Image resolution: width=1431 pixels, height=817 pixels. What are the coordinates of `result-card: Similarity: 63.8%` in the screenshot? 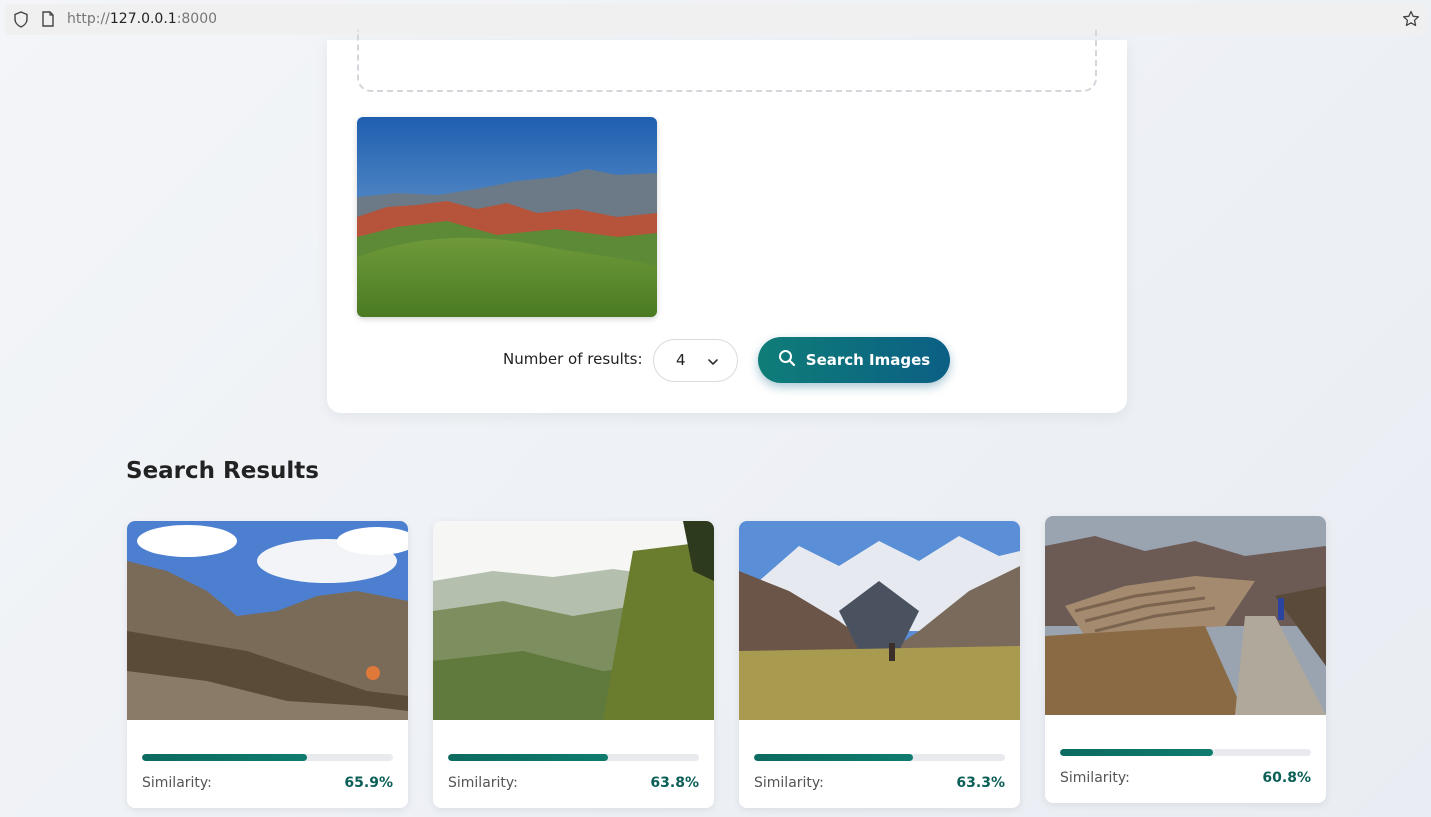 It's located at (573, 664).